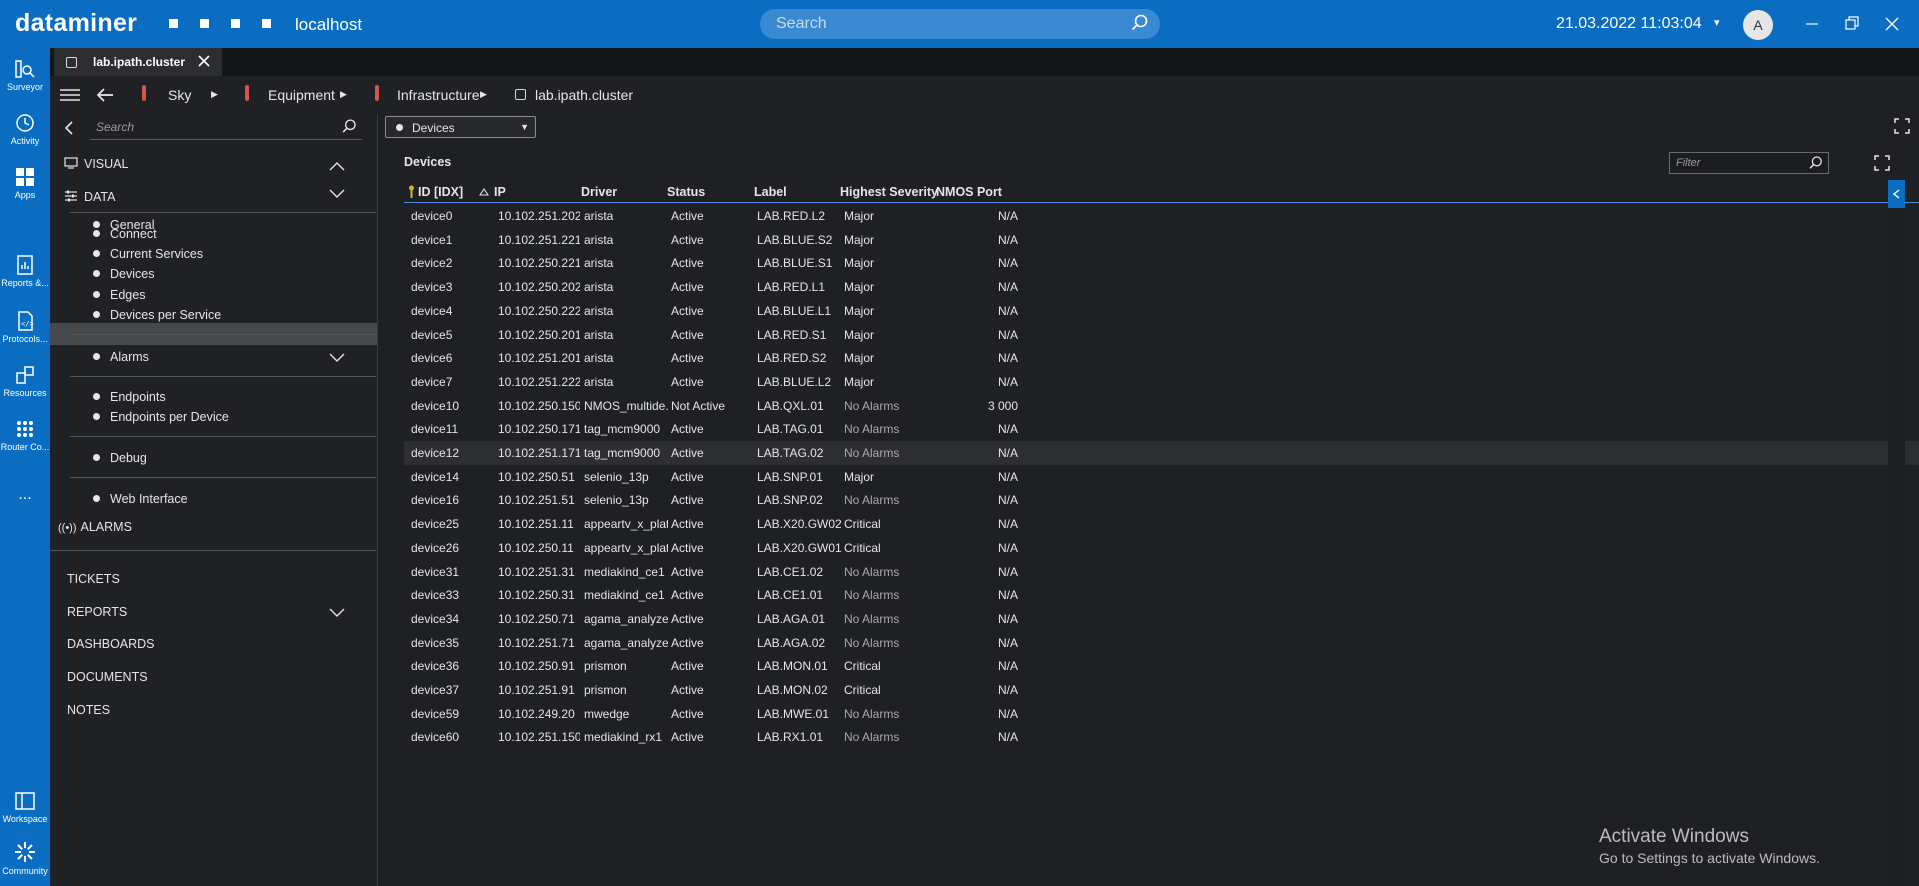 The width and height of the screenshot is (1919, 886). Describe the element at coordinates (93, 579) in the screenshot. I see `side-section-tickets: TICKETS` at that location.